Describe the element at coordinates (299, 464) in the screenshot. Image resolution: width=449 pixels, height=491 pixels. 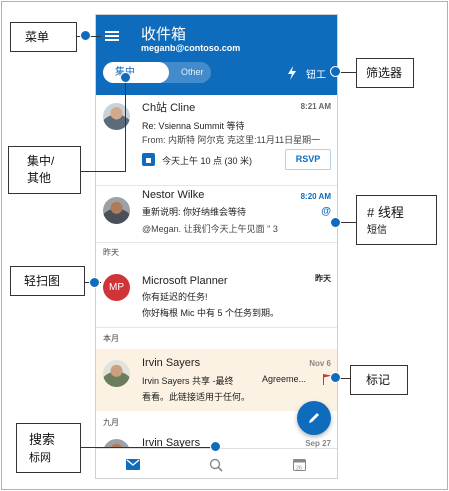
I see `calendar-tab-icon: 26` at that location.